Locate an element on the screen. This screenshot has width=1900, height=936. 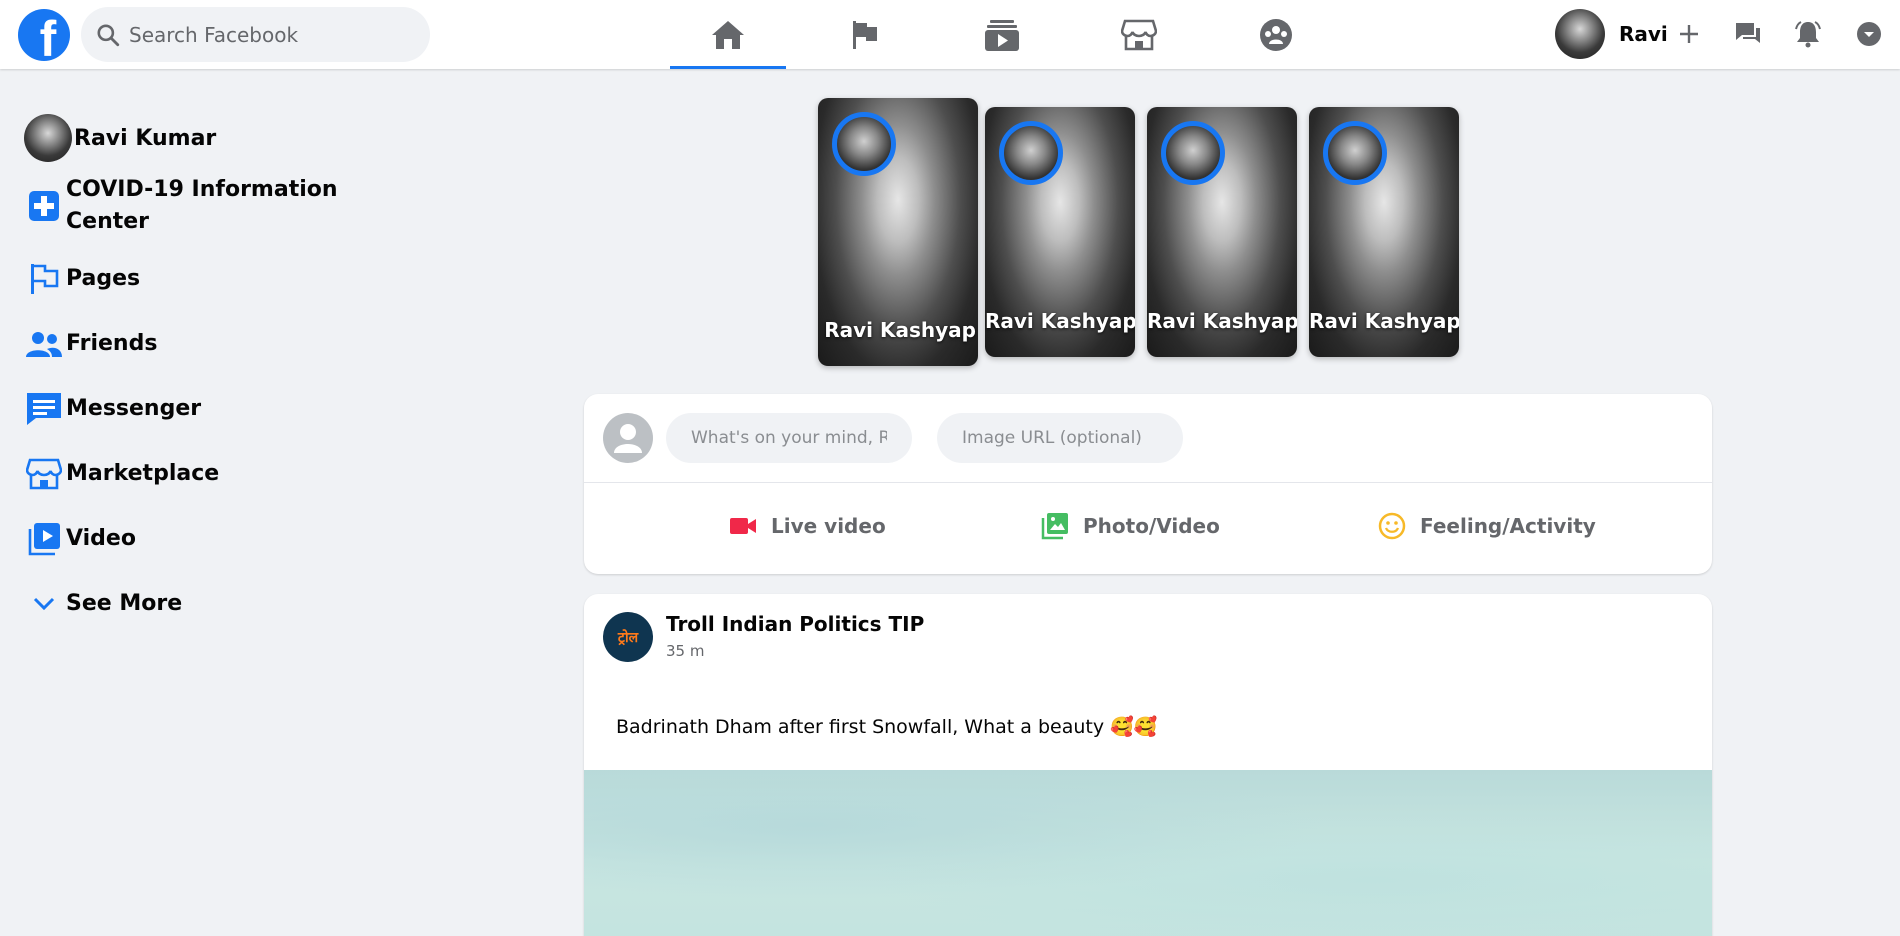
post-composer: Live video Photo/Video Feeling/Activity is located at coordinates (1148, 484).